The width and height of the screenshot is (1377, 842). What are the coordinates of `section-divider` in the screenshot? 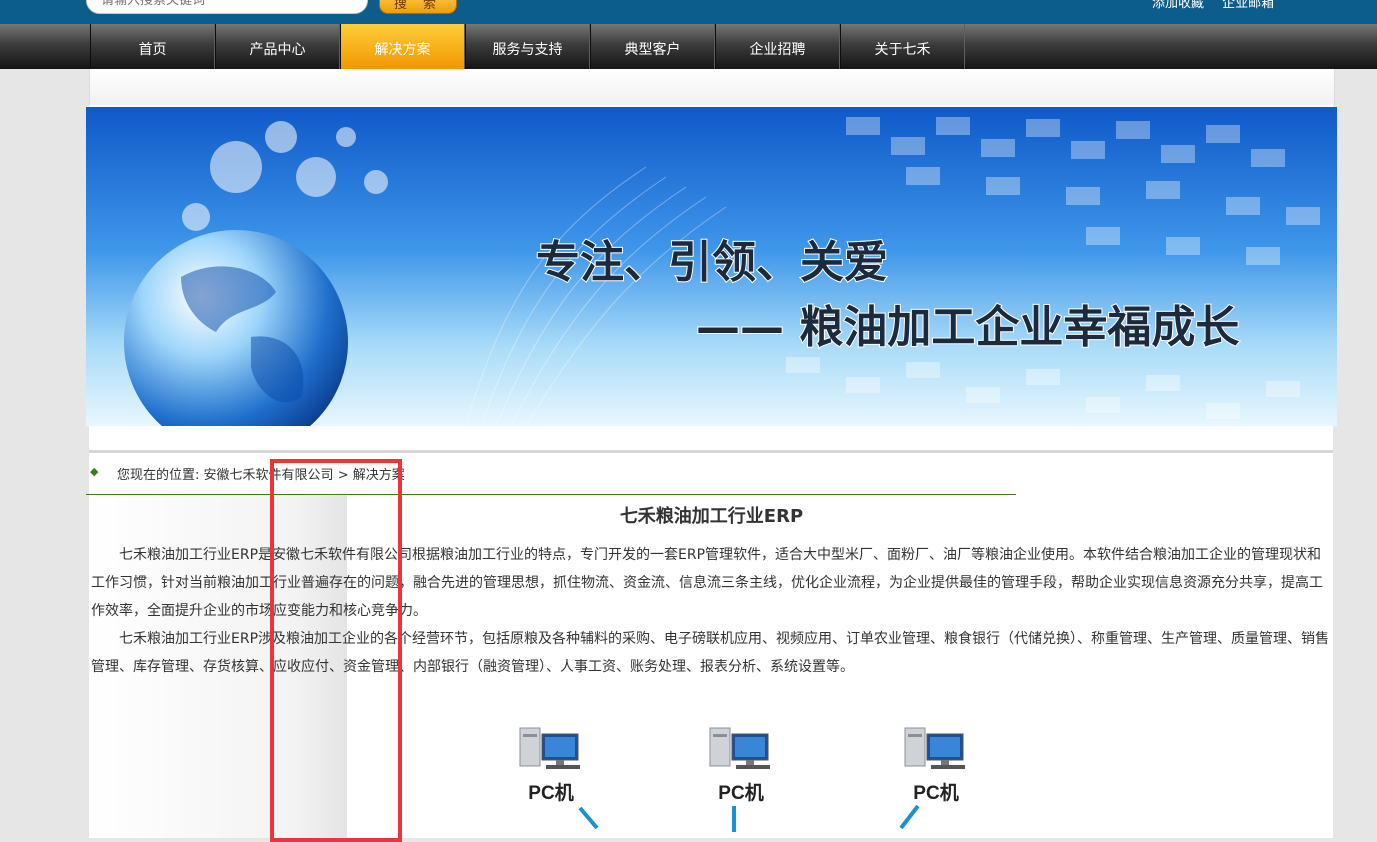 It's located at (711, 451).